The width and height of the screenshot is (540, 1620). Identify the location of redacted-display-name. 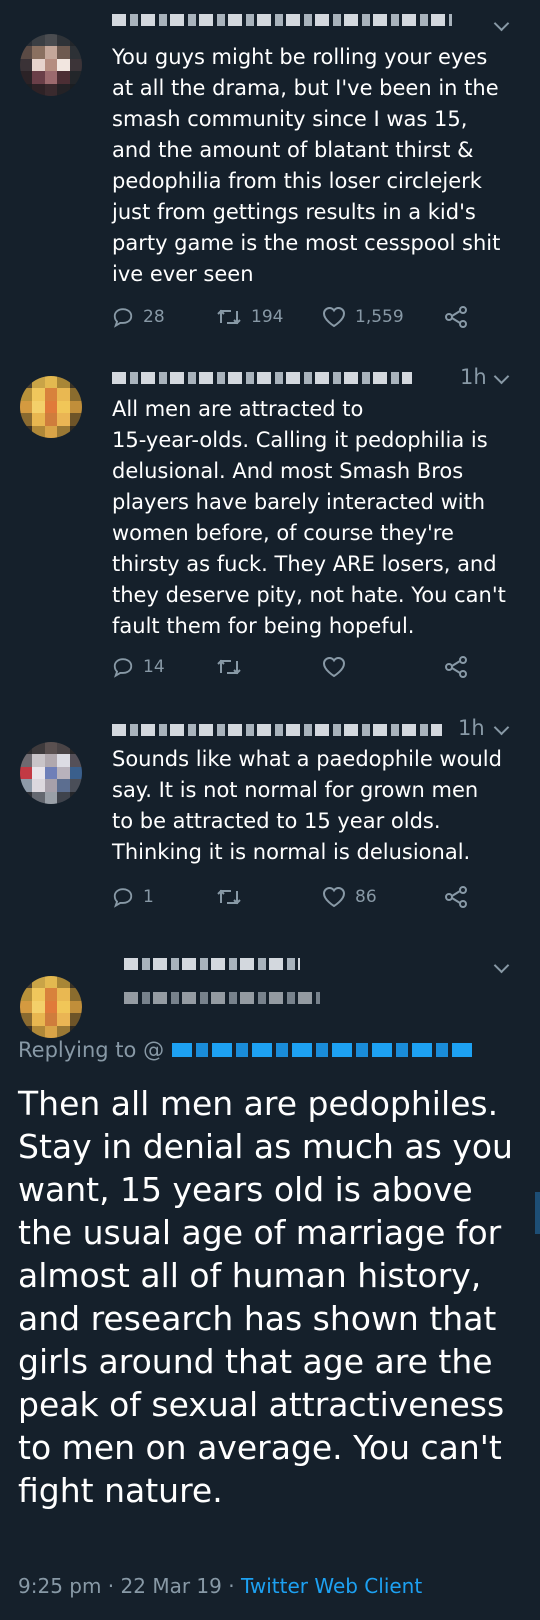
(212, 964).